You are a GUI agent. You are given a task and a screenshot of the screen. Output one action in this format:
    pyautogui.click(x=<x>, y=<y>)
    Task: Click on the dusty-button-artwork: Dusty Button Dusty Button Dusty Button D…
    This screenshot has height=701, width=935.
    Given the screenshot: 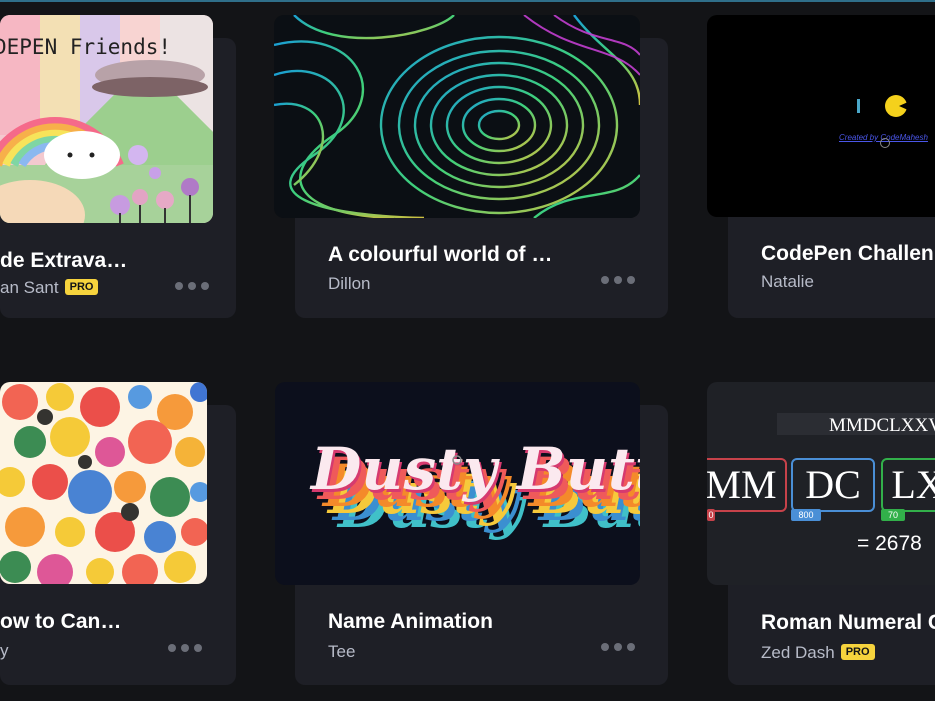 What is the action you would take?
    pyautogui.click(x=474, y=488)
    